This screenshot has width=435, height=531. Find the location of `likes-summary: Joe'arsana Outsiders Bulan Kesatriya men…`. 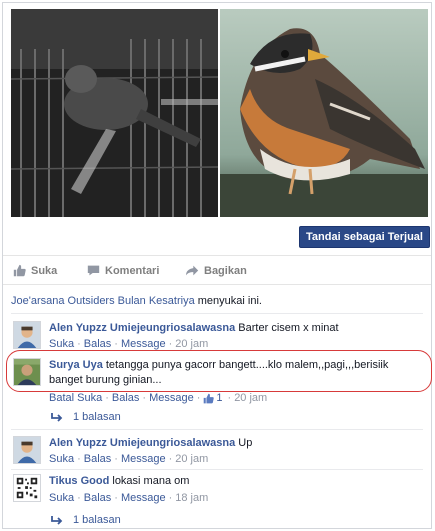

likes-summary: Joe'arsana Outsiders Bulan Kesatriya men… is located at coordinates (136, 301).